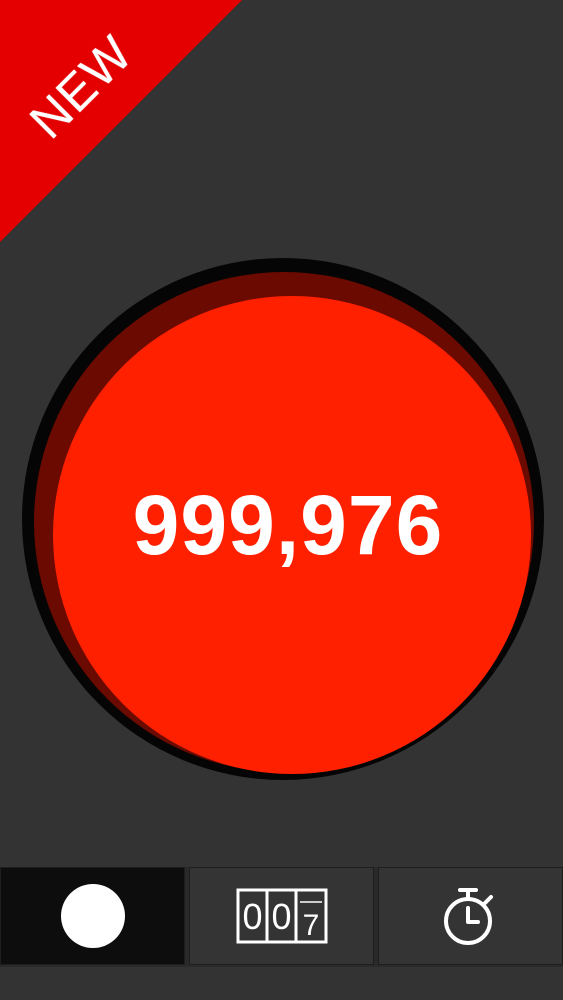 The height and width of the screenshot is (1000, 563). Describe the element at coordinates (252, 916) in the screenshot. I see `digit-1: 0` at that location.